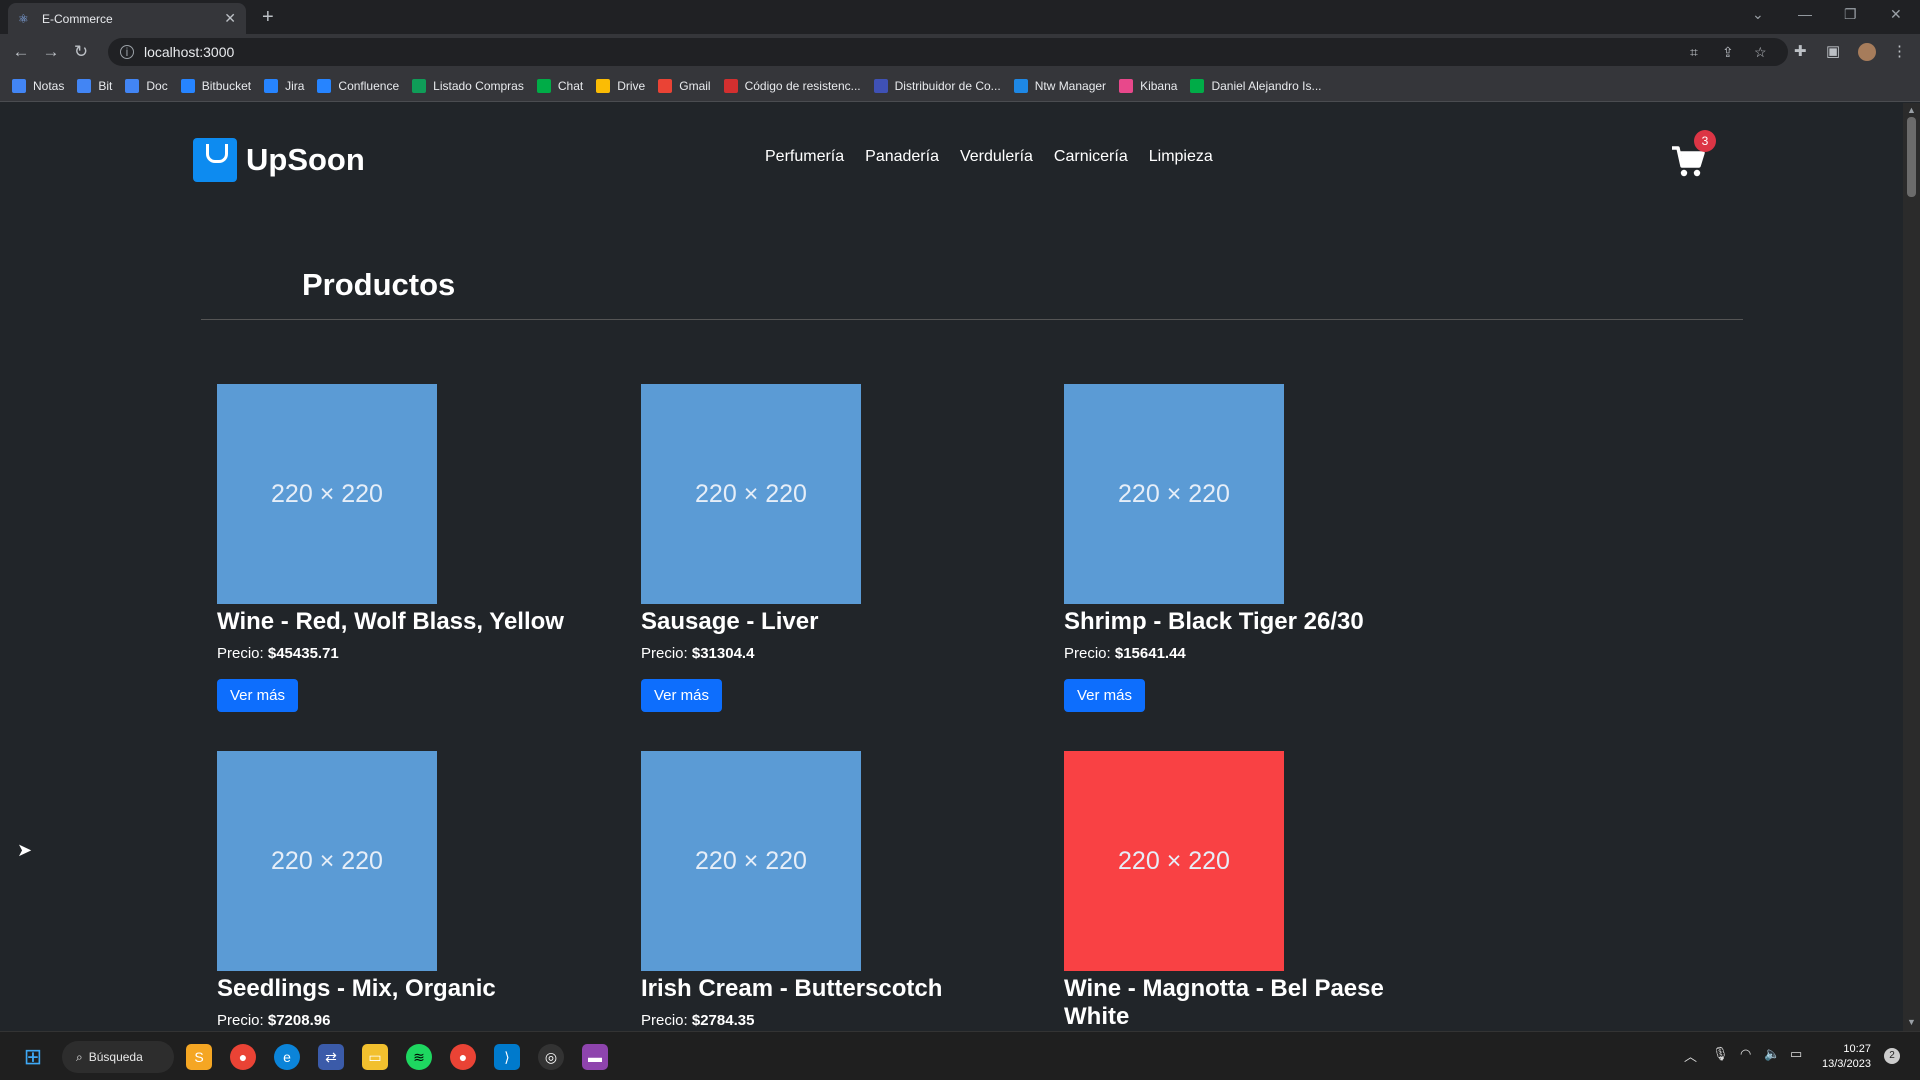 This screenshot has width=1920, height=1080. Describe the element at coordinates (841, 1020) in the screenshot. I see `product-price: Precio: $2784.35` at that location.